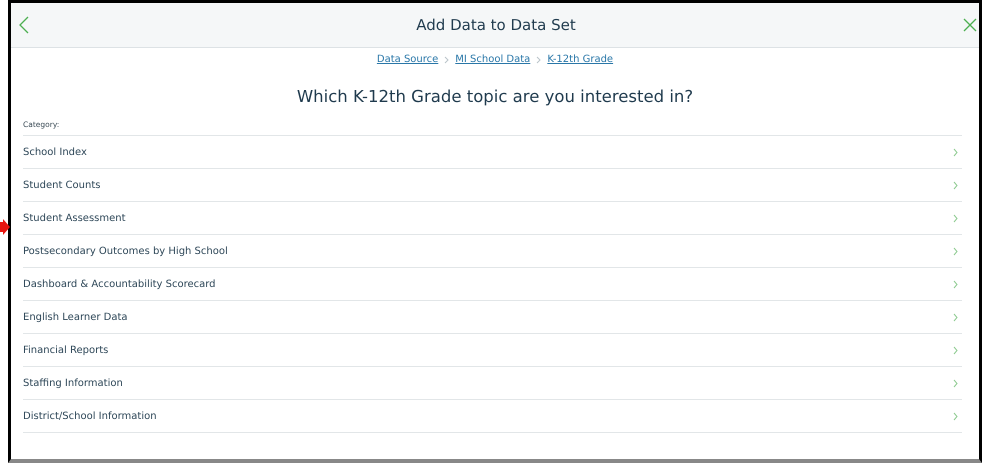 The height and width of the screenshot is (463, 985). Describe the element at coordinates (492, 59) in the screenshot. I see `breadcrumb-link: MI School Data` at that location.